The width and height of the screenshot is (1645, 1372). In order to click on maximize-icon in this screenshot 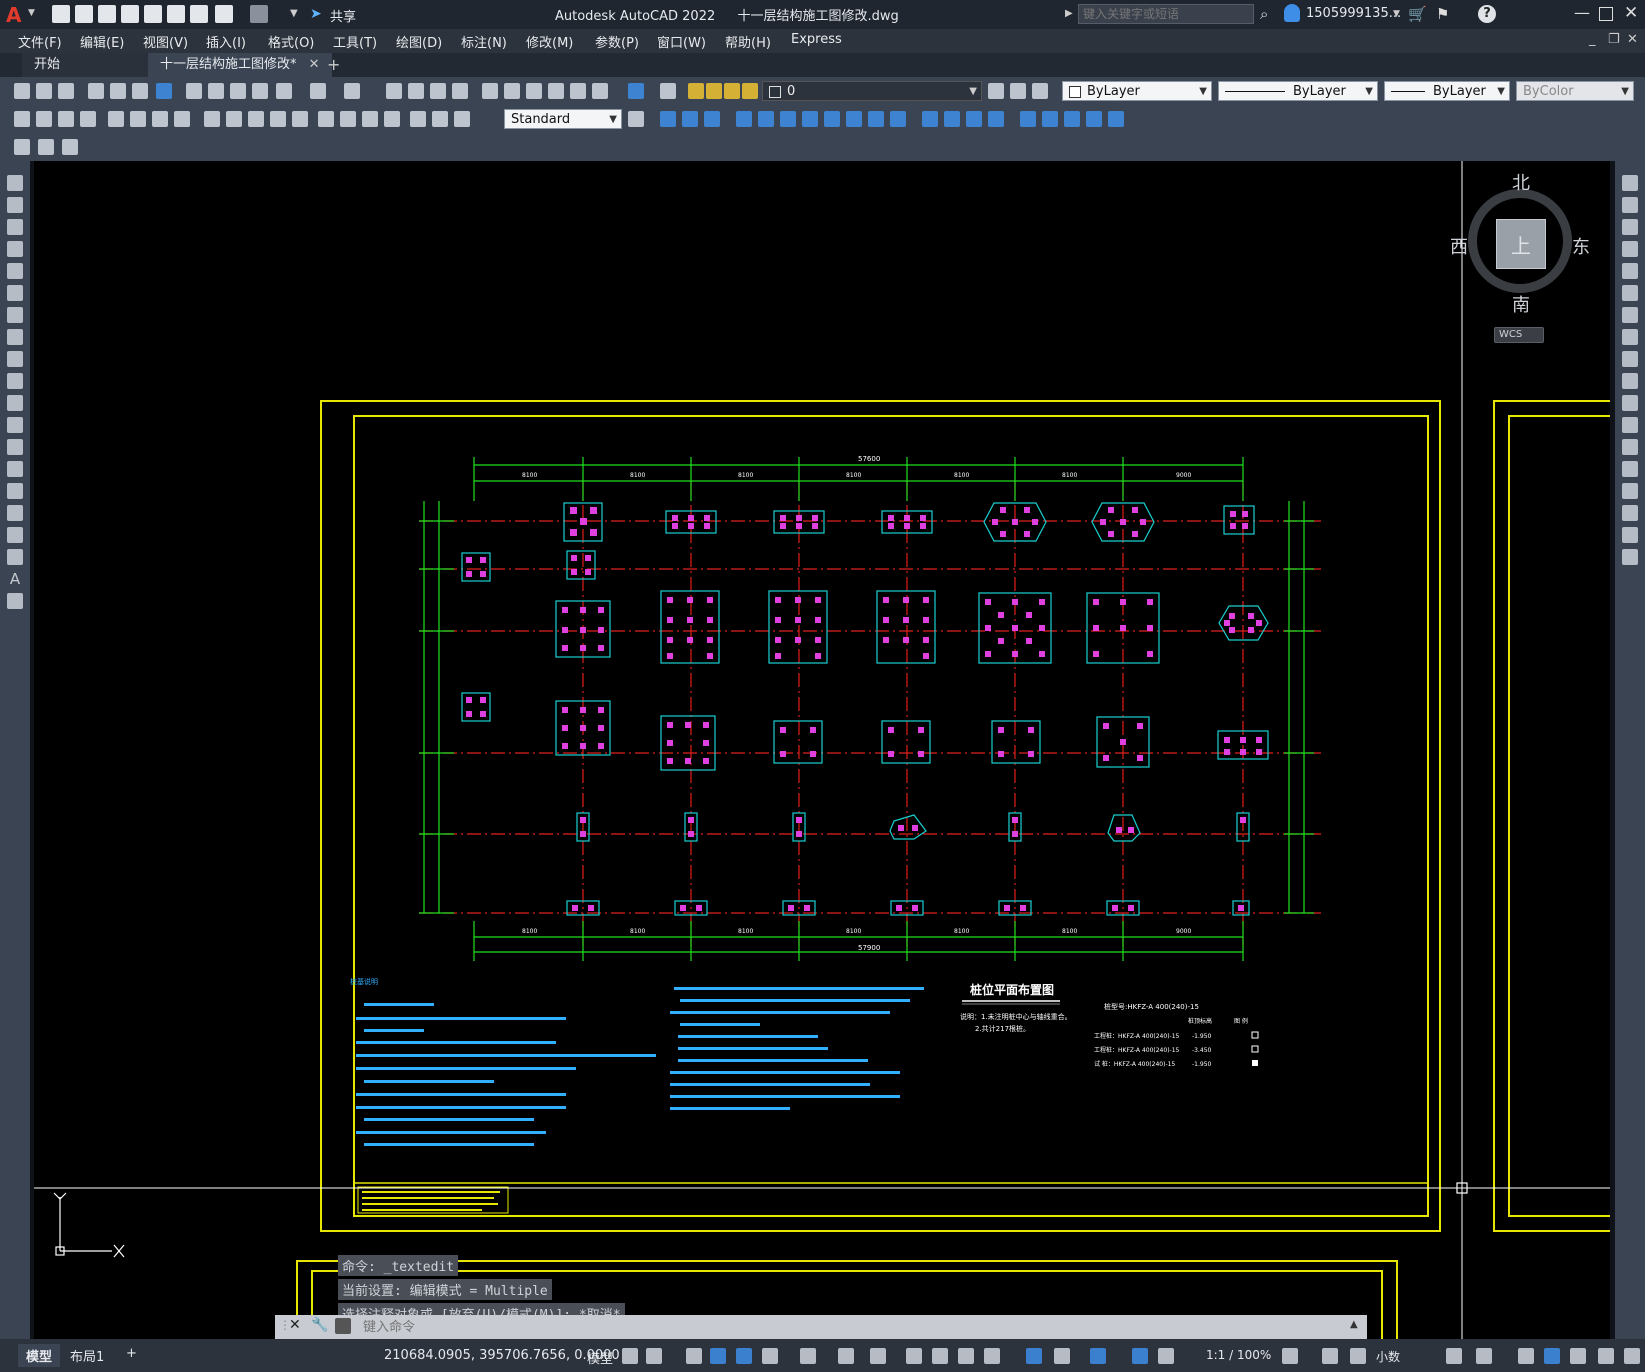, I will do `click(1606, 14)`.